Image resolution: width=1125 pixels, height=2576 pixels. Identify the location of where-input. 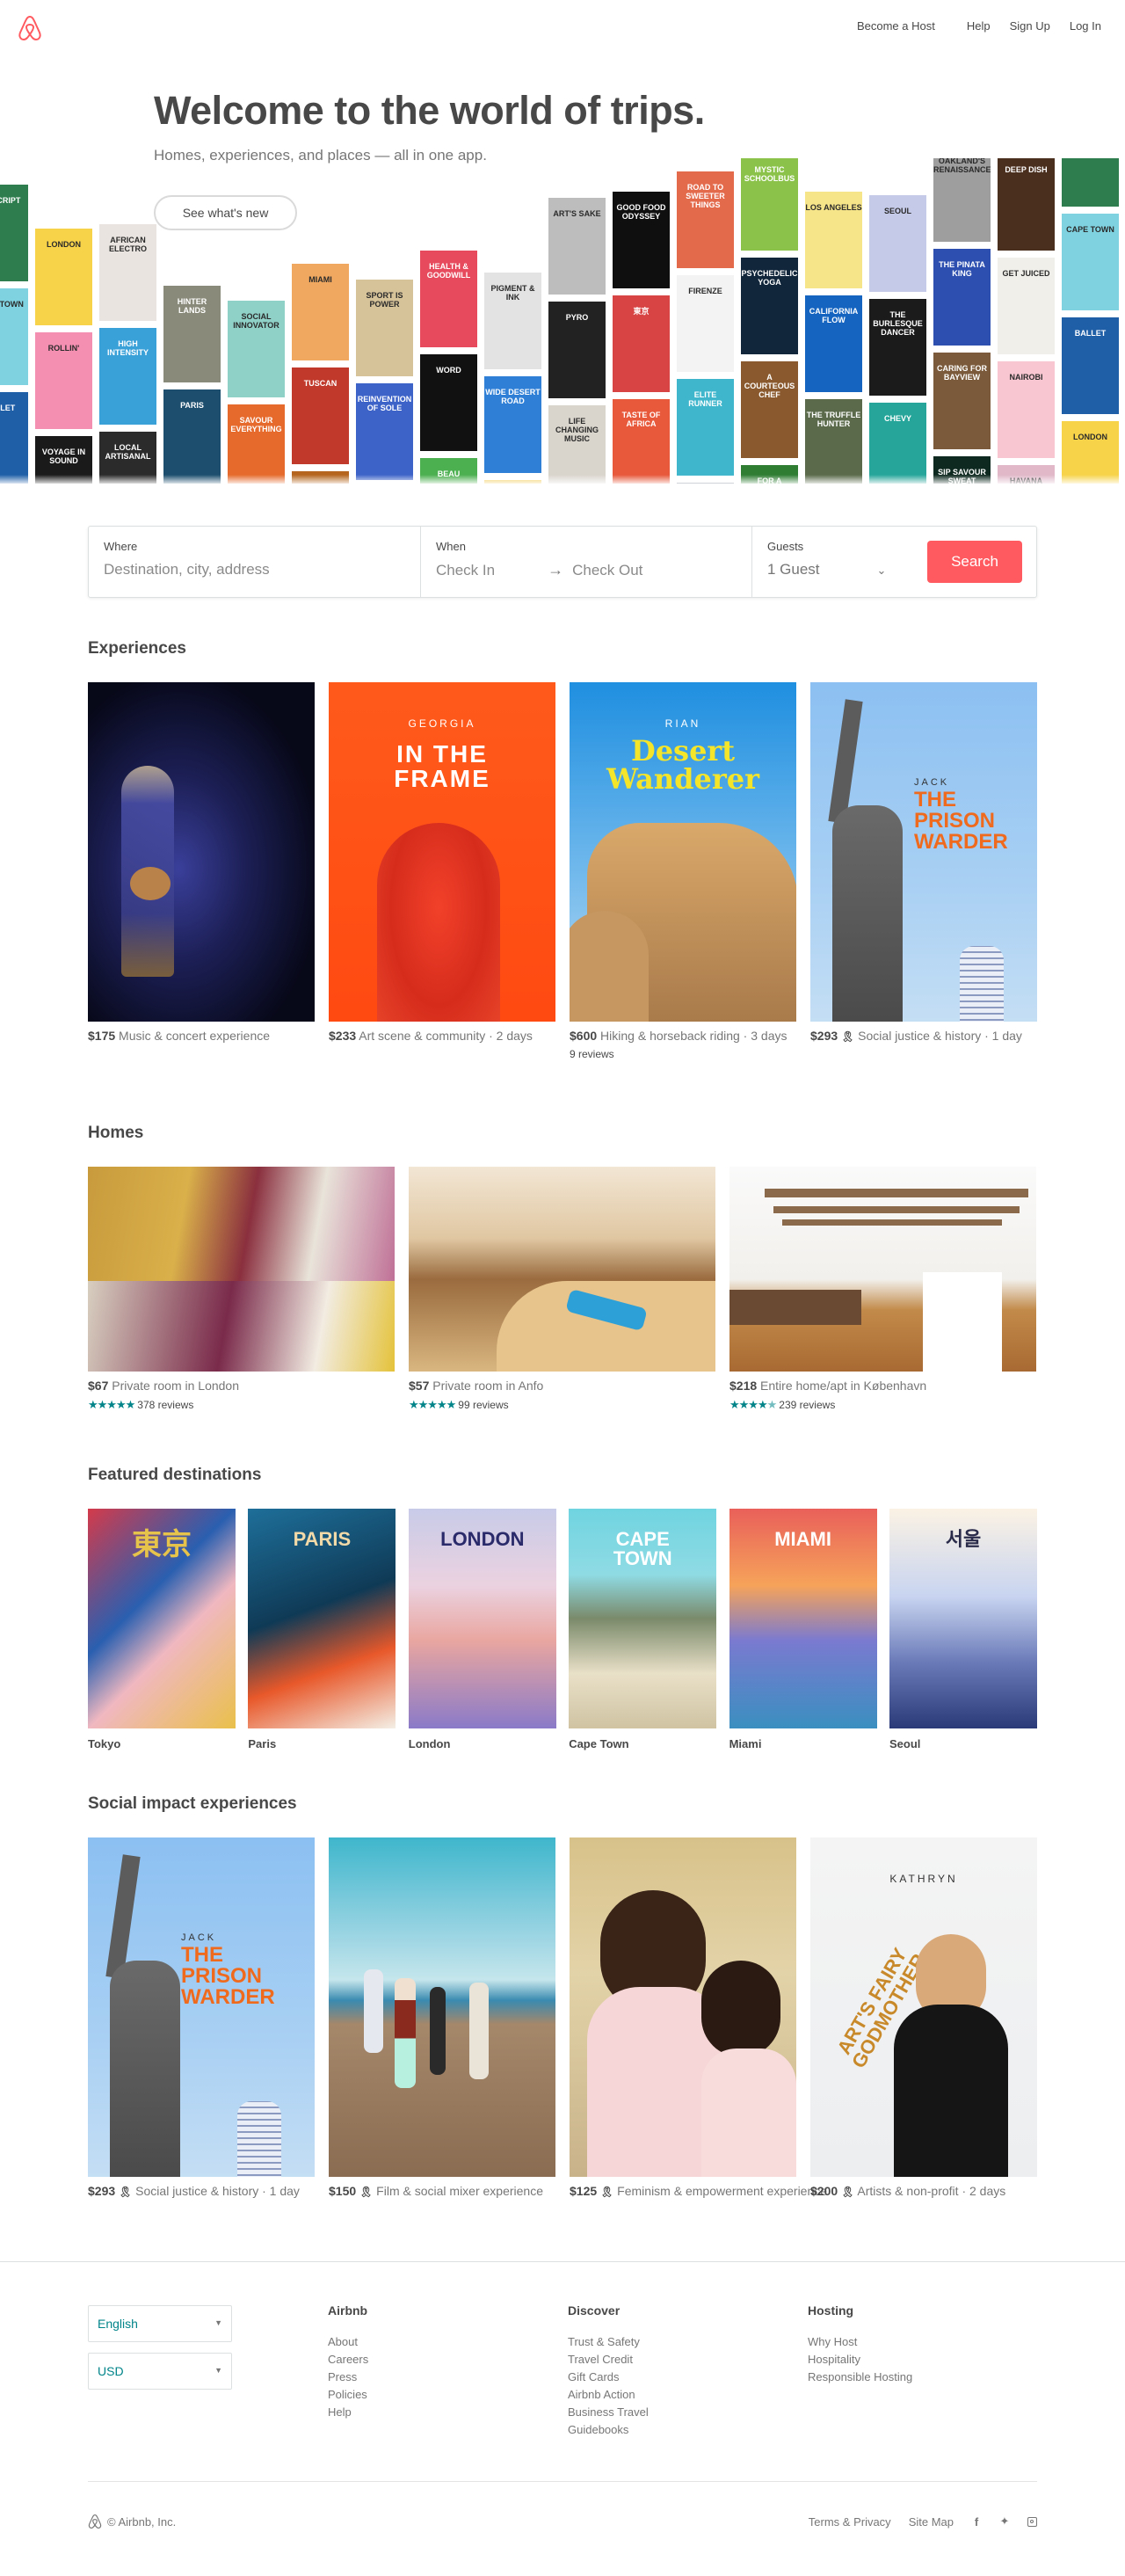
(235, 570).